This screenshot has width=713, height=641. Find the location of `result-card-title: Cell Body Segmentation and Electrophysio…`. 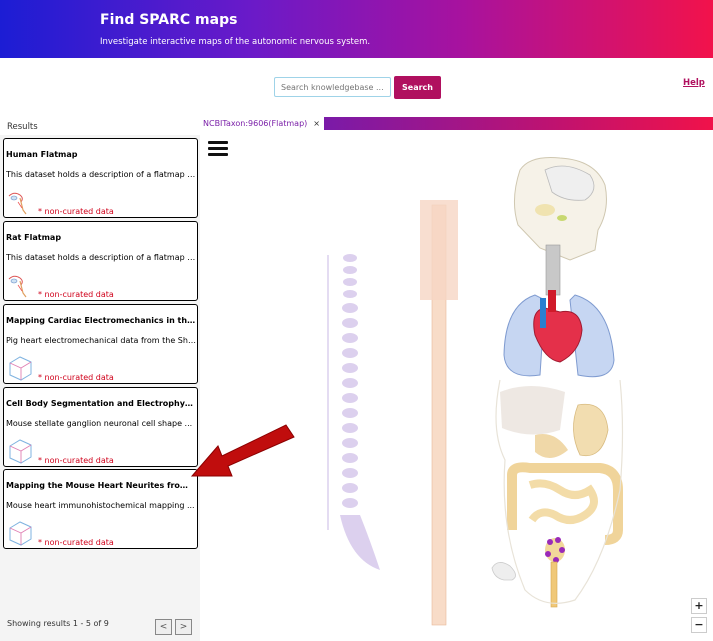

result-card-title: Cell Body Segmentation and Electrophysio… is located at coordinates (101, 403).